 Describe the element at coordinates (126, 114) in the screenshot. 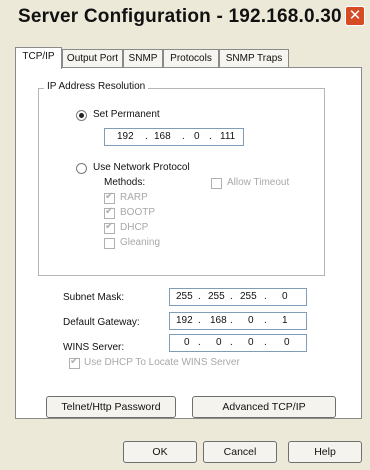

I see `set-permanent-label: Set Permanent` at that location.